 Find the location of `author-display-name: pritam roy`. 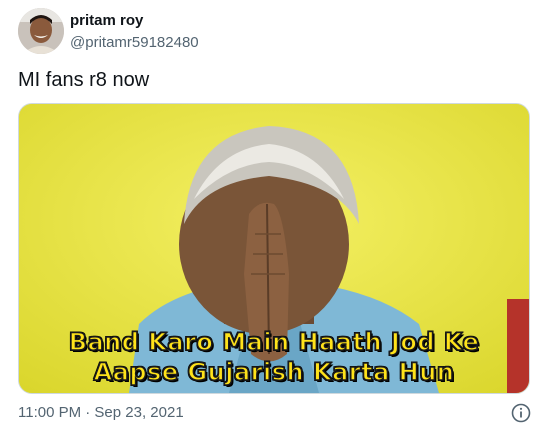

author-display-name: pritam roy is located at coordinates (106, 21).